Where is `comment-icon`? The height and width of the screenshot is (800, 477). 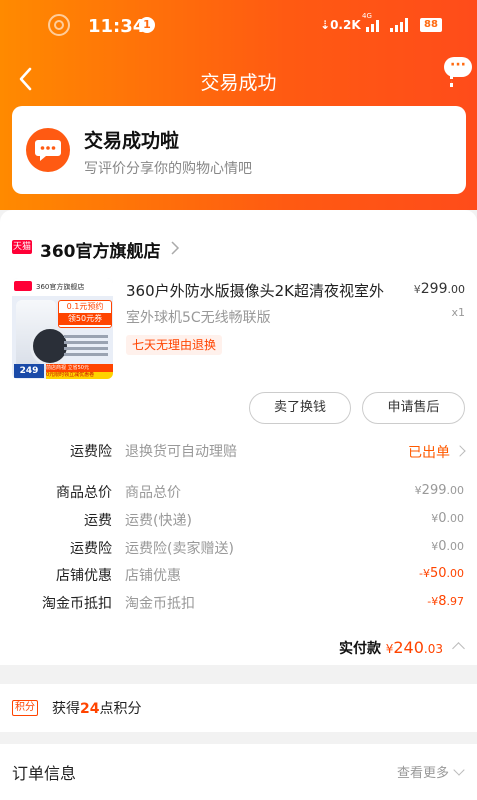
comment-icon is located at coordinates (48, 150).